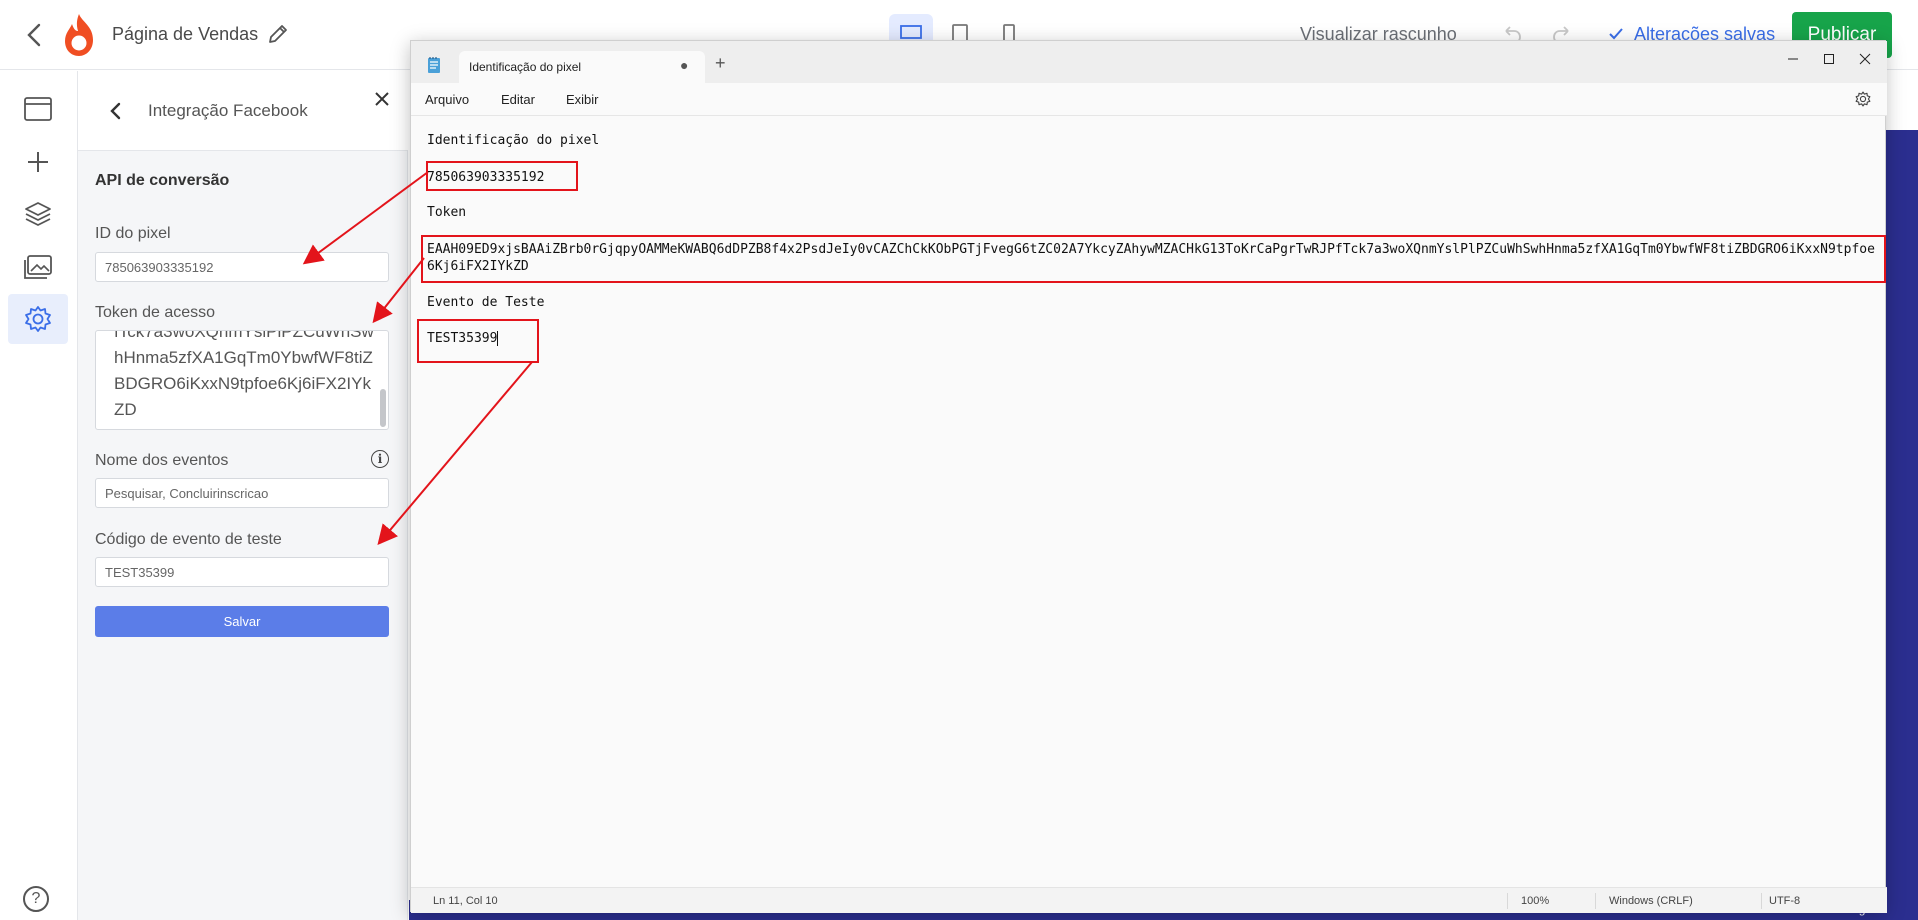 This screenshot has height=920, width=1918. What do you see at coordinates (465, 901) in the screenshot?
I see `cursor-position: Ln 11, Col 10` at bounding box center [465, 901].